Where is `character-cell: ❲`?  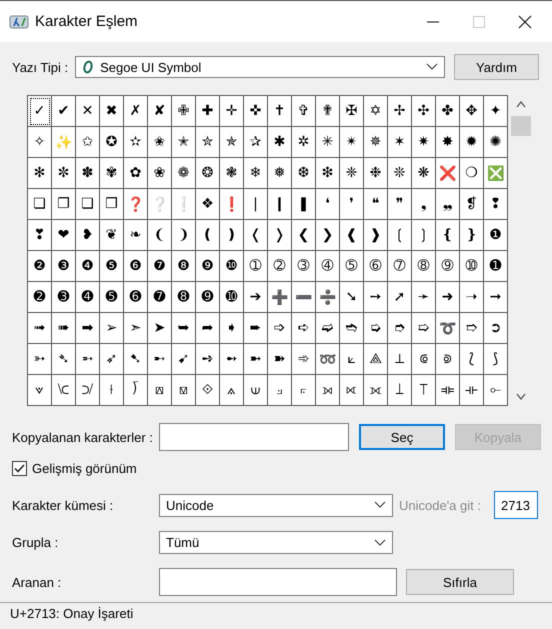 character-cell: ❲ is located at coordinates (400, 235).